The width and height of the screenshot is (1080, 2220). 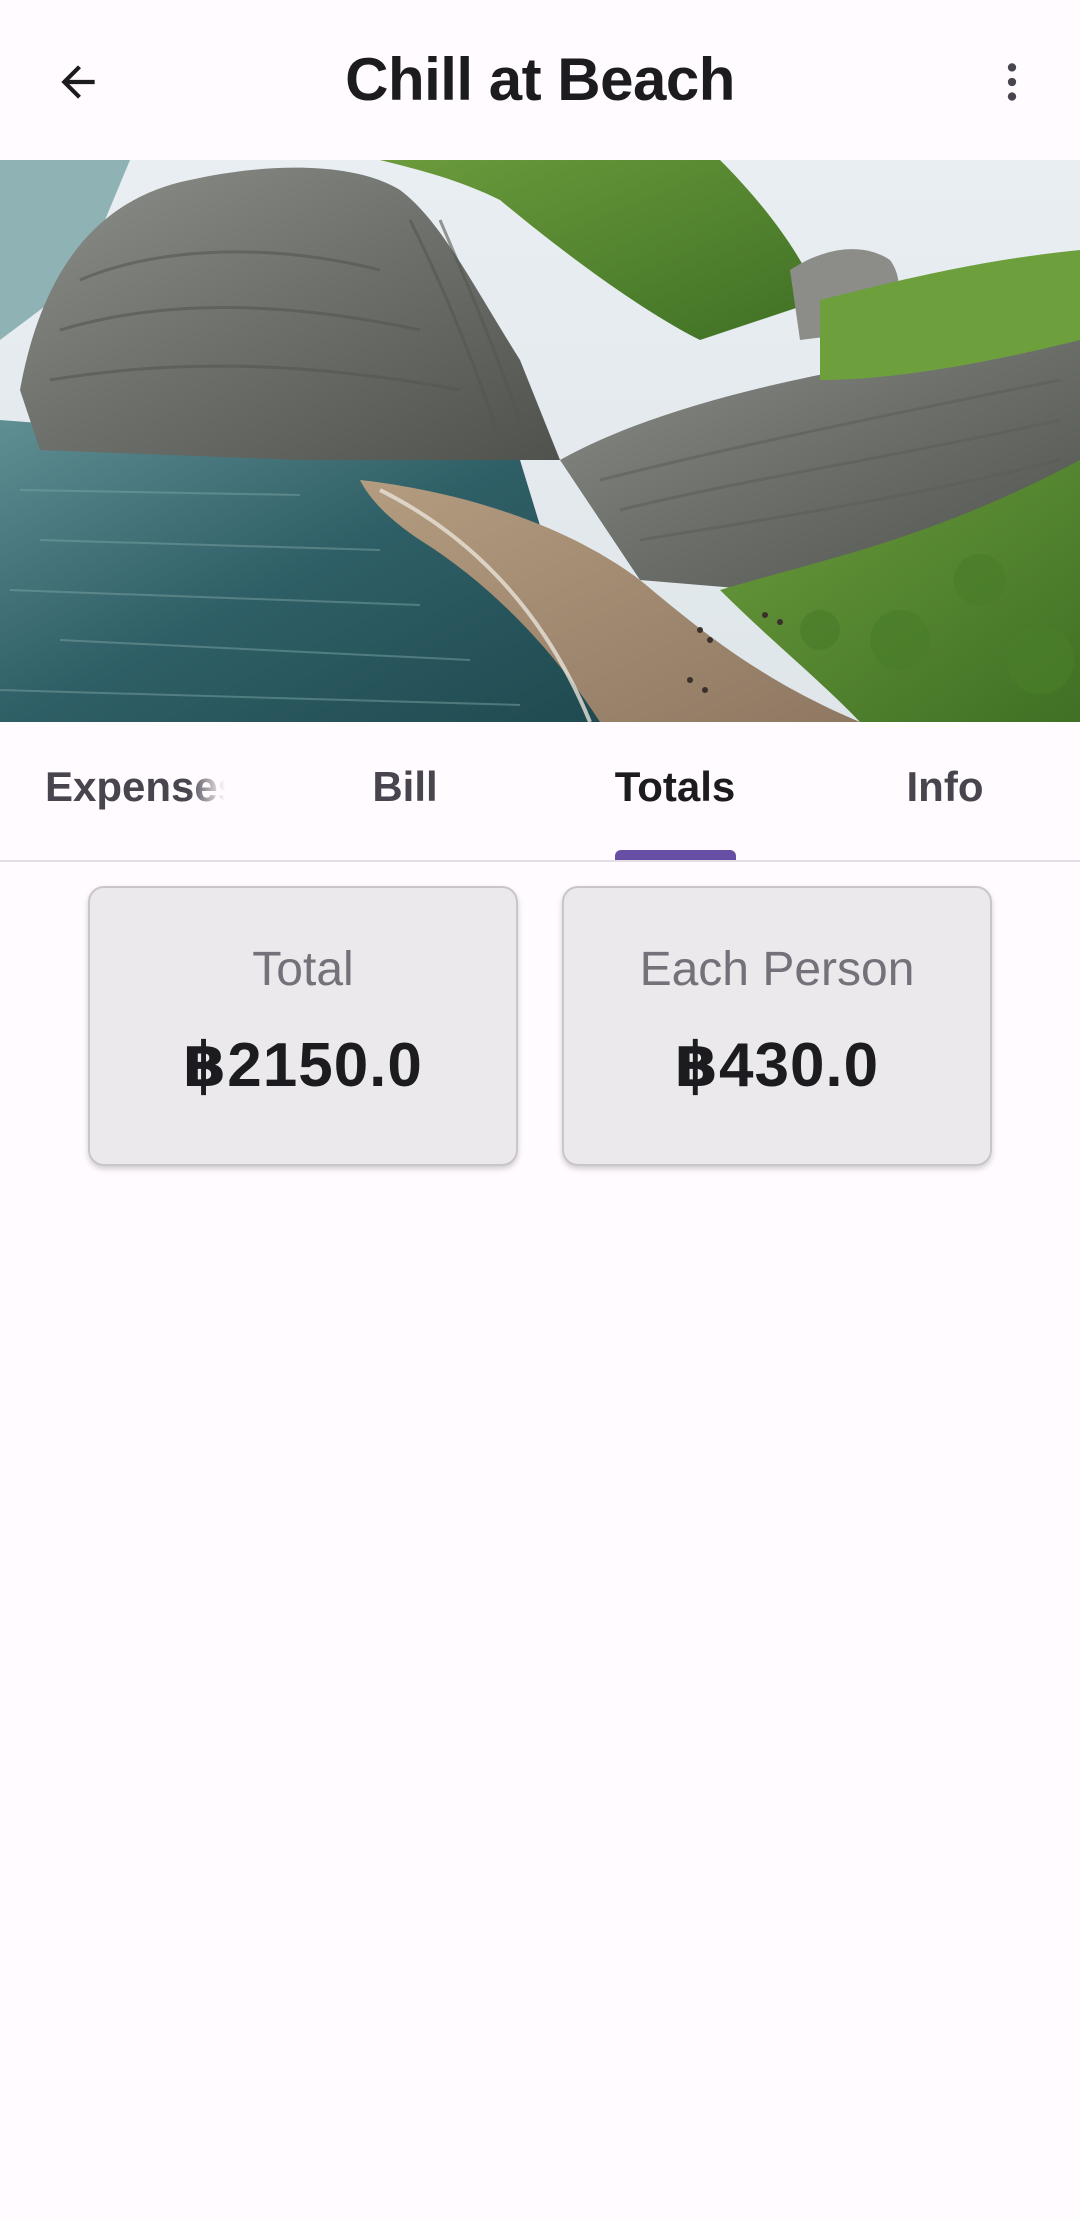 What do you see at coordinates (303, 969) in the screenshot?
I see `total-label: Total` at bounding box center [303, 969].